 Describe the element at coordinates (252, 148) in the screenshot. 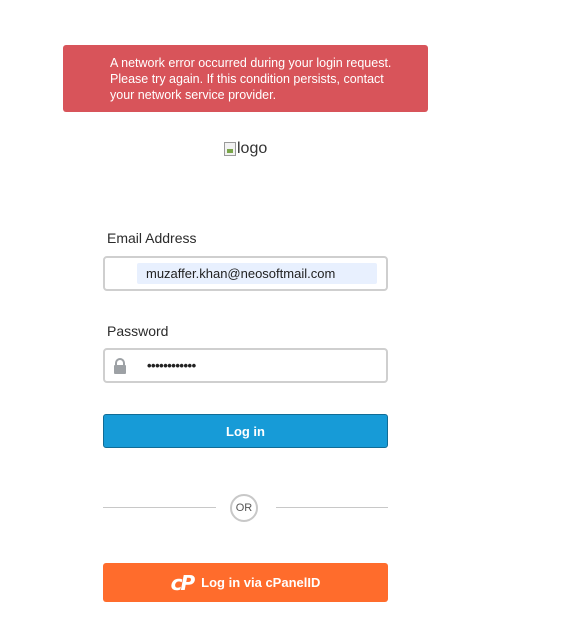

I see `logo-alt-text: logo` at that location.